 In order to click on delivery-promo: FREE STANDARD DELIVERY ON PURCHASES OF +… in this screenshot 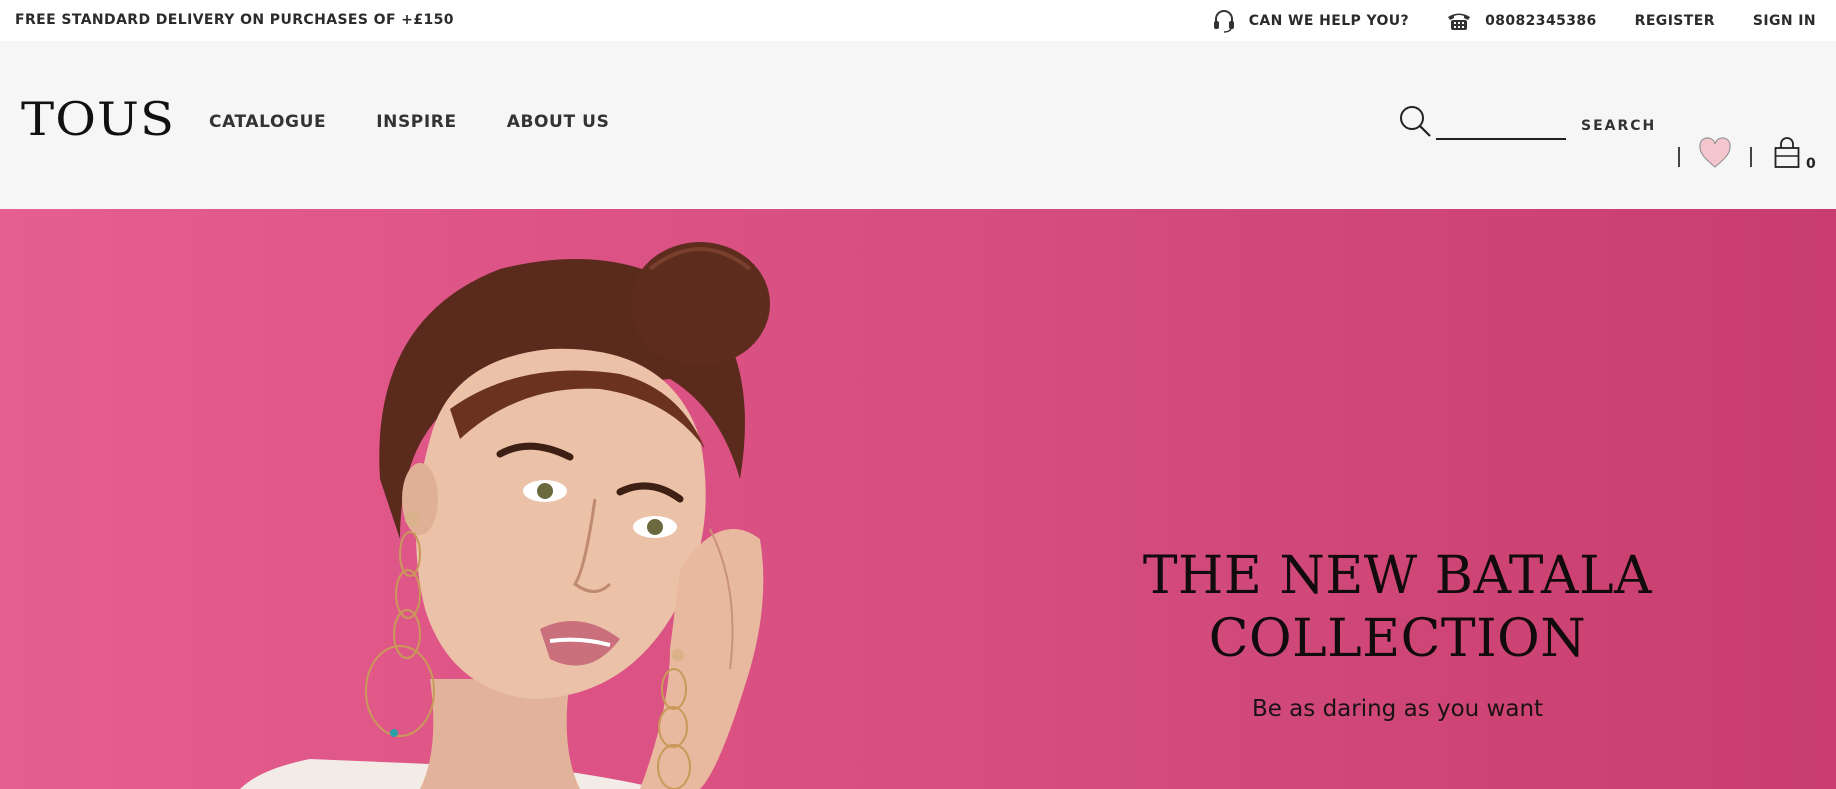, I will do `click(234, 20)`.